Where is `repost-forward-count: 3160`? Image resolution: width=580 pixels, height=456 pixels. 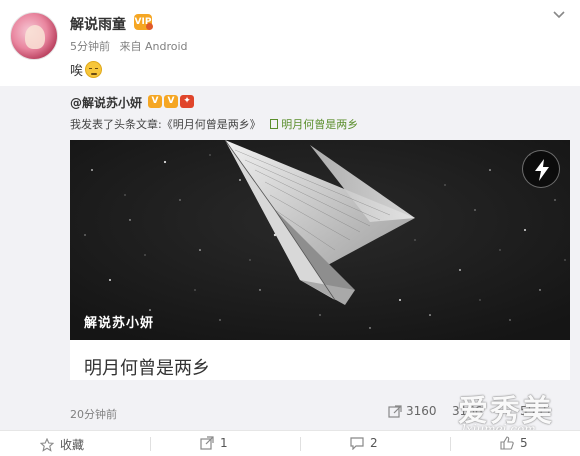
repost-forward-count: 3160 is located at coordinates (421, 411).